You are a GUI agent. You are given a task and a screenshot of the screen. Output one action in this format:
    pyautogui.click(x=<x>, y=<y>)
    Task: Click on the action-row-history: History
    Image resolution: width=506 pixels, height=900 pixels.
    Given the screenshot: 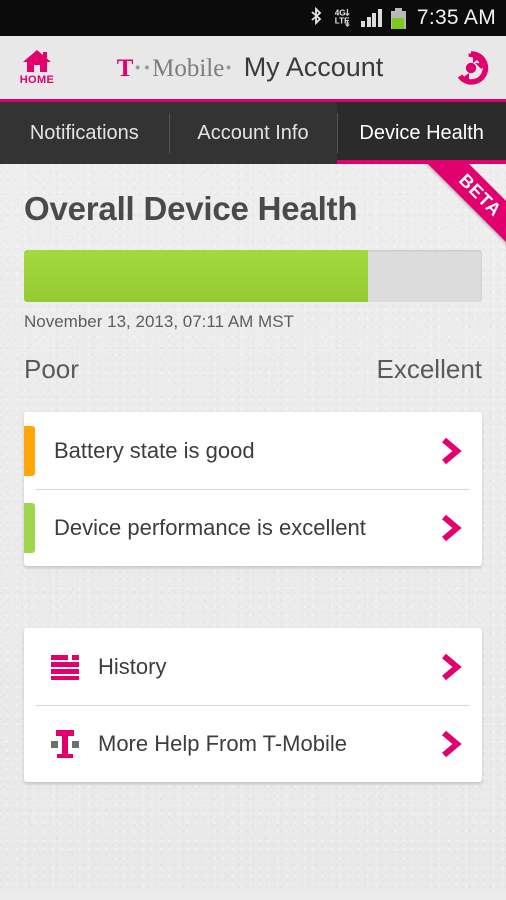 What is the action you would take?
    pyautogui.click(x=253, y=666)
    